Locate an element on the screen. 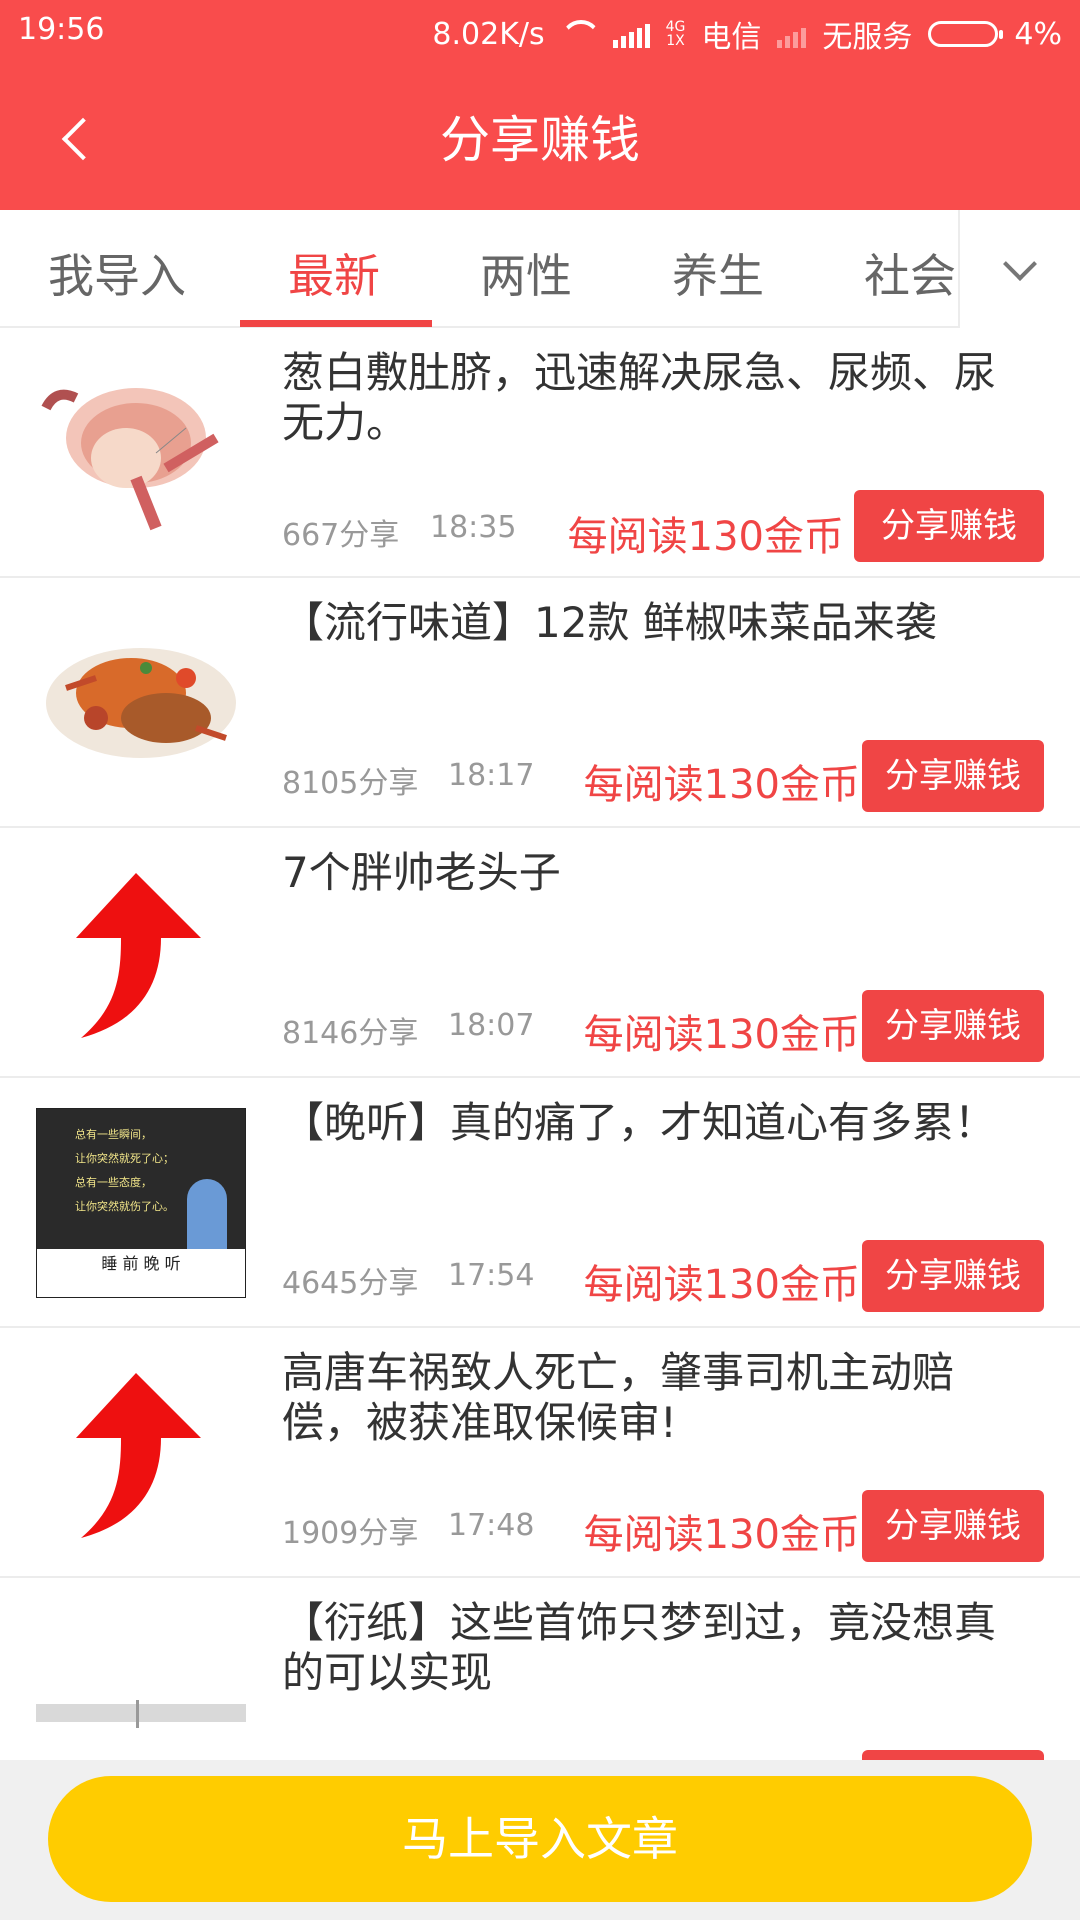  article-time: 17:48 is located at coordinates (491, 1525).